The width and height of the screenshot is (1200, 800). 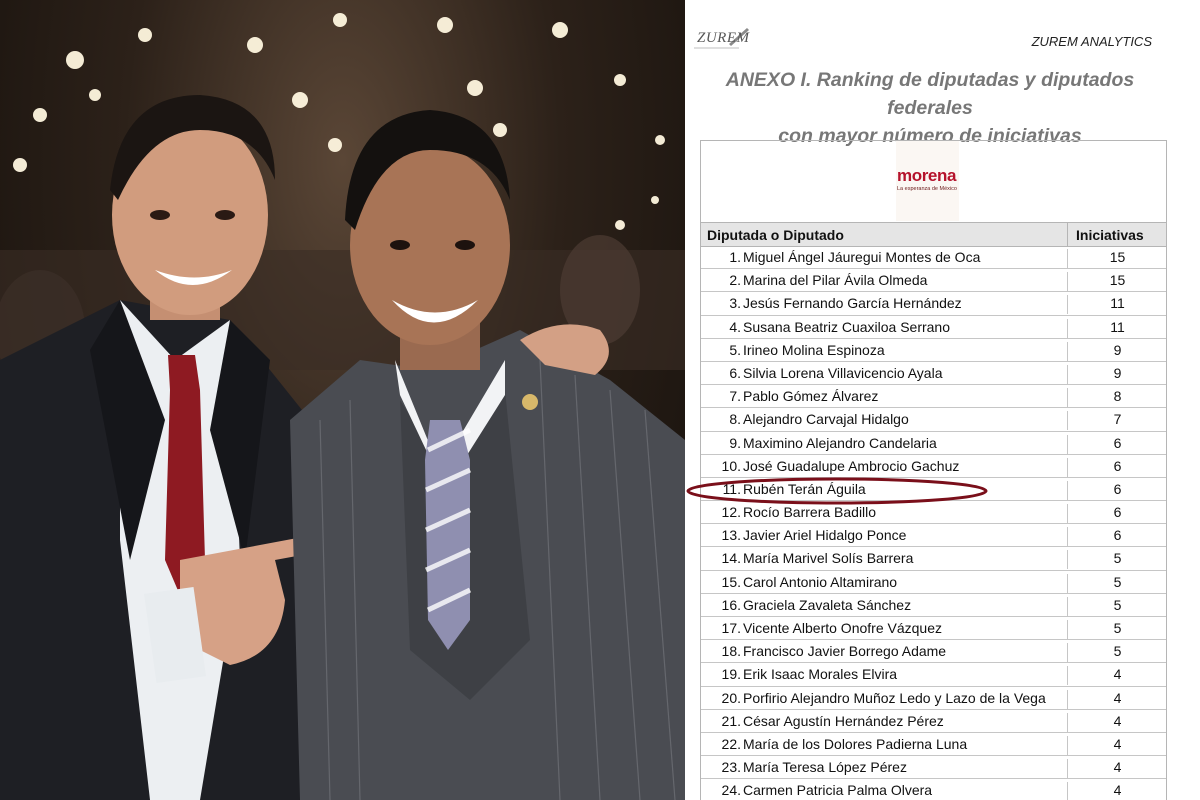 I want to click on row-rank: 19., so click(x=731, y=674).